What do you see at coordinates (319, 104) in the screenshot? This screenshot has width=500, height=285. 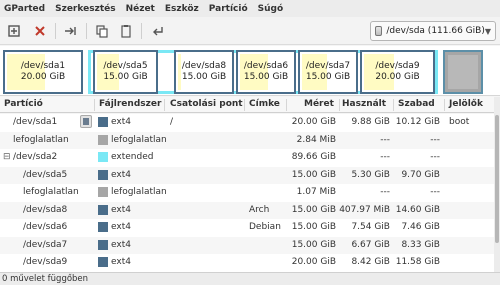 I see `column-header-size: Méret` at bounding box center [319, 104].